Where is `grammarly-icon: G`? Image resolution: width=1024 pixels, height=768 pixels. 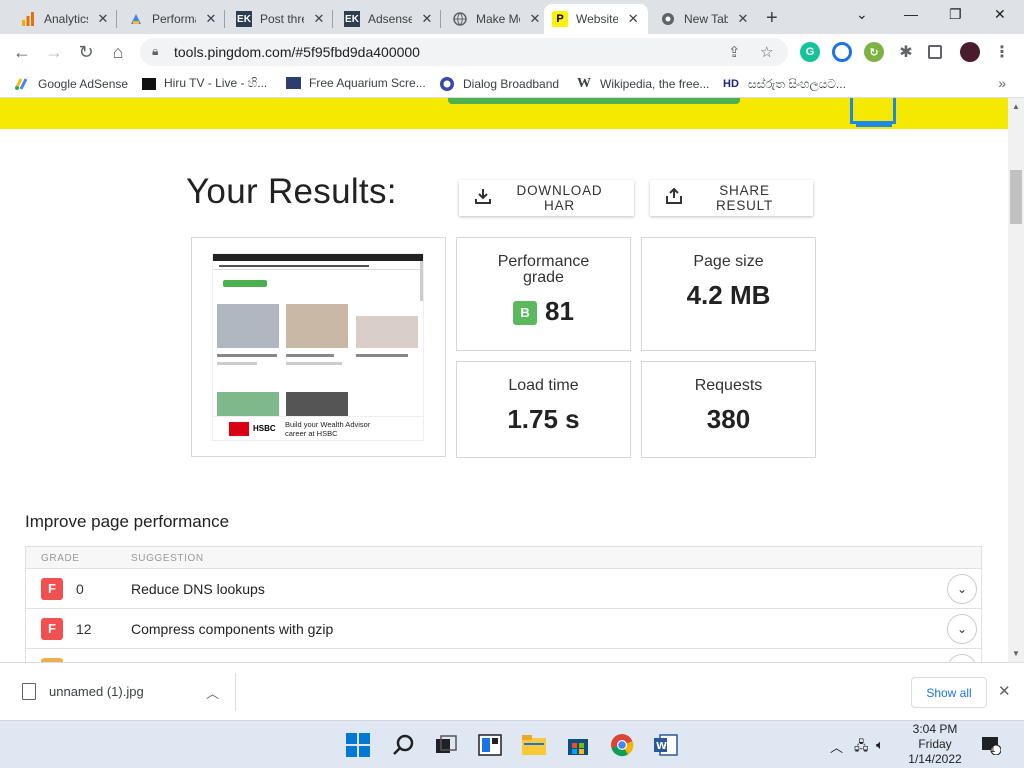 grammarly-icon: G is located at coordinates (810, 52).